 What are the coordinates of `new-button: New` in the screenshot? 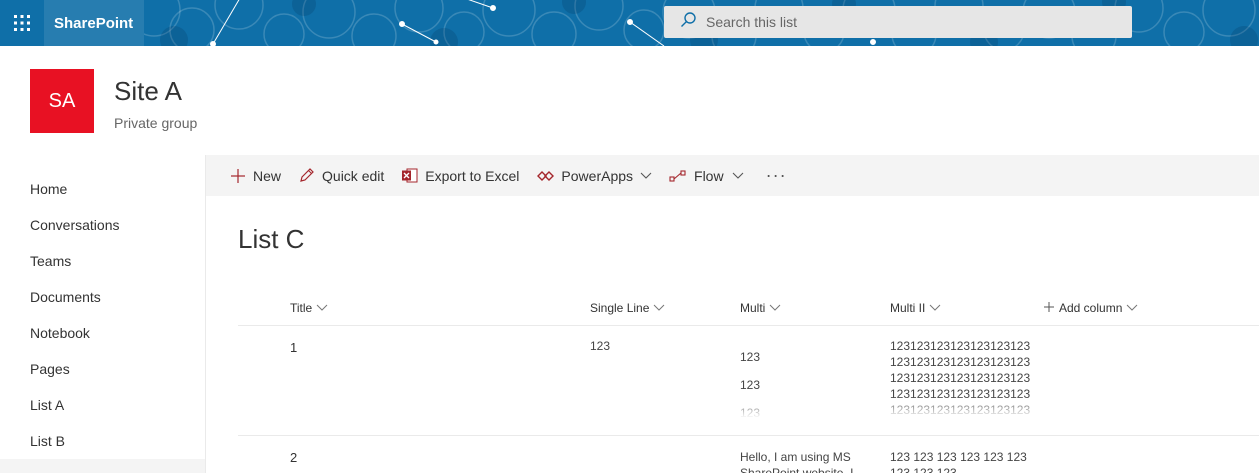 It's located at (255, 175).